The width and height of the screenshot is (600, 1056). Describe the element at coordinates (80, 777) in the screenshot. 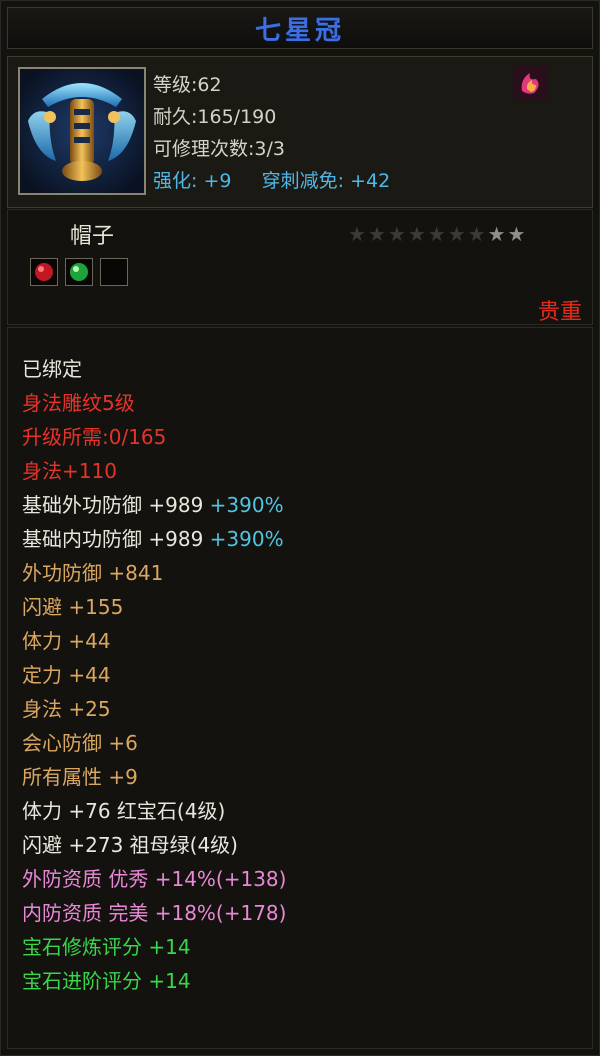

I see `attribute-line: 所有属性 +9` at that location.